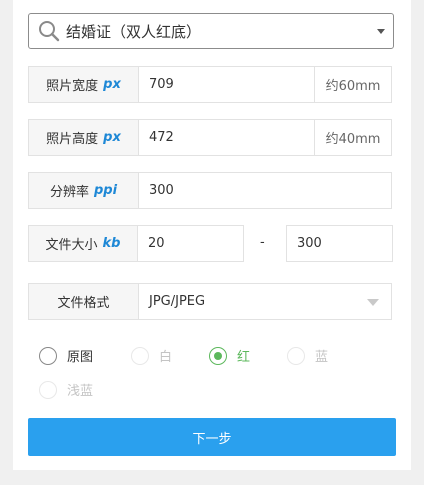 The height and width of the screenshot is (485, 424). Describe the element at coordinates (226, 84) in the screenshot. I see `photo-width-input: 709` at that location.